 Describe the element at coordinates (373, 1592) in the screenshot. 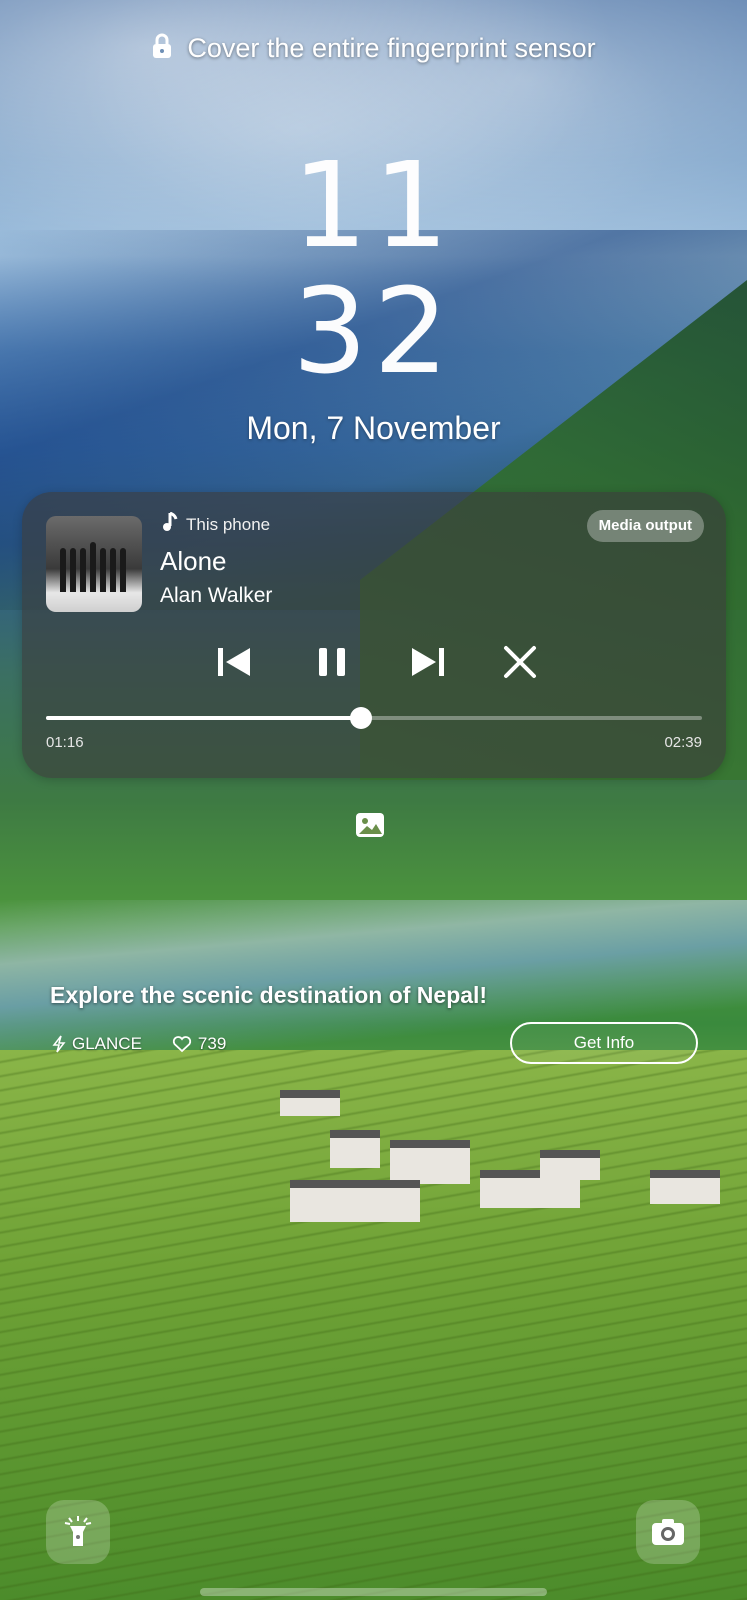

I see `home-indicator` at that location.